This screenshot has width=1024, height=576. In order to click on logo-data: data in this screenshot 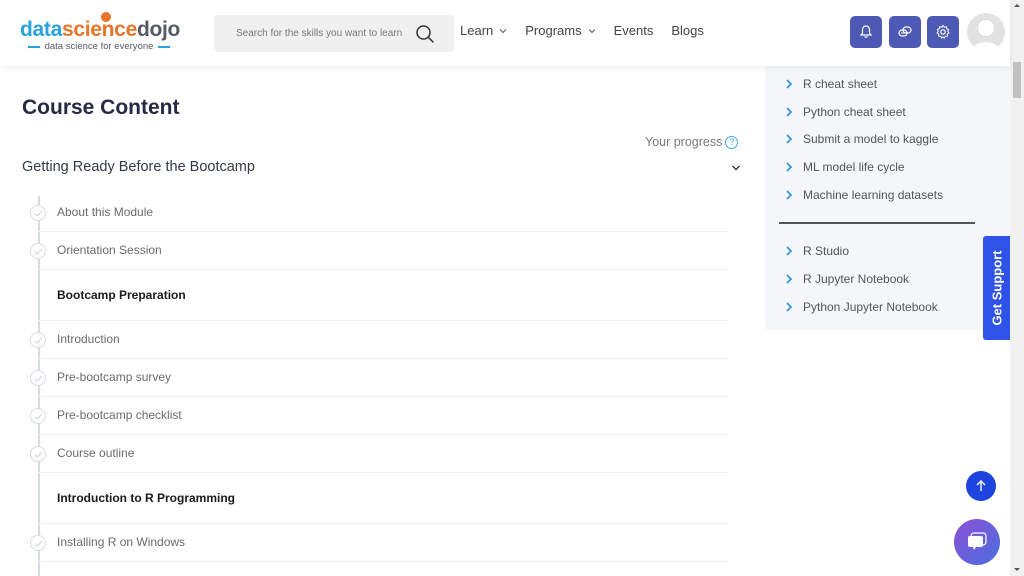, I will do `click(41, 29)`.